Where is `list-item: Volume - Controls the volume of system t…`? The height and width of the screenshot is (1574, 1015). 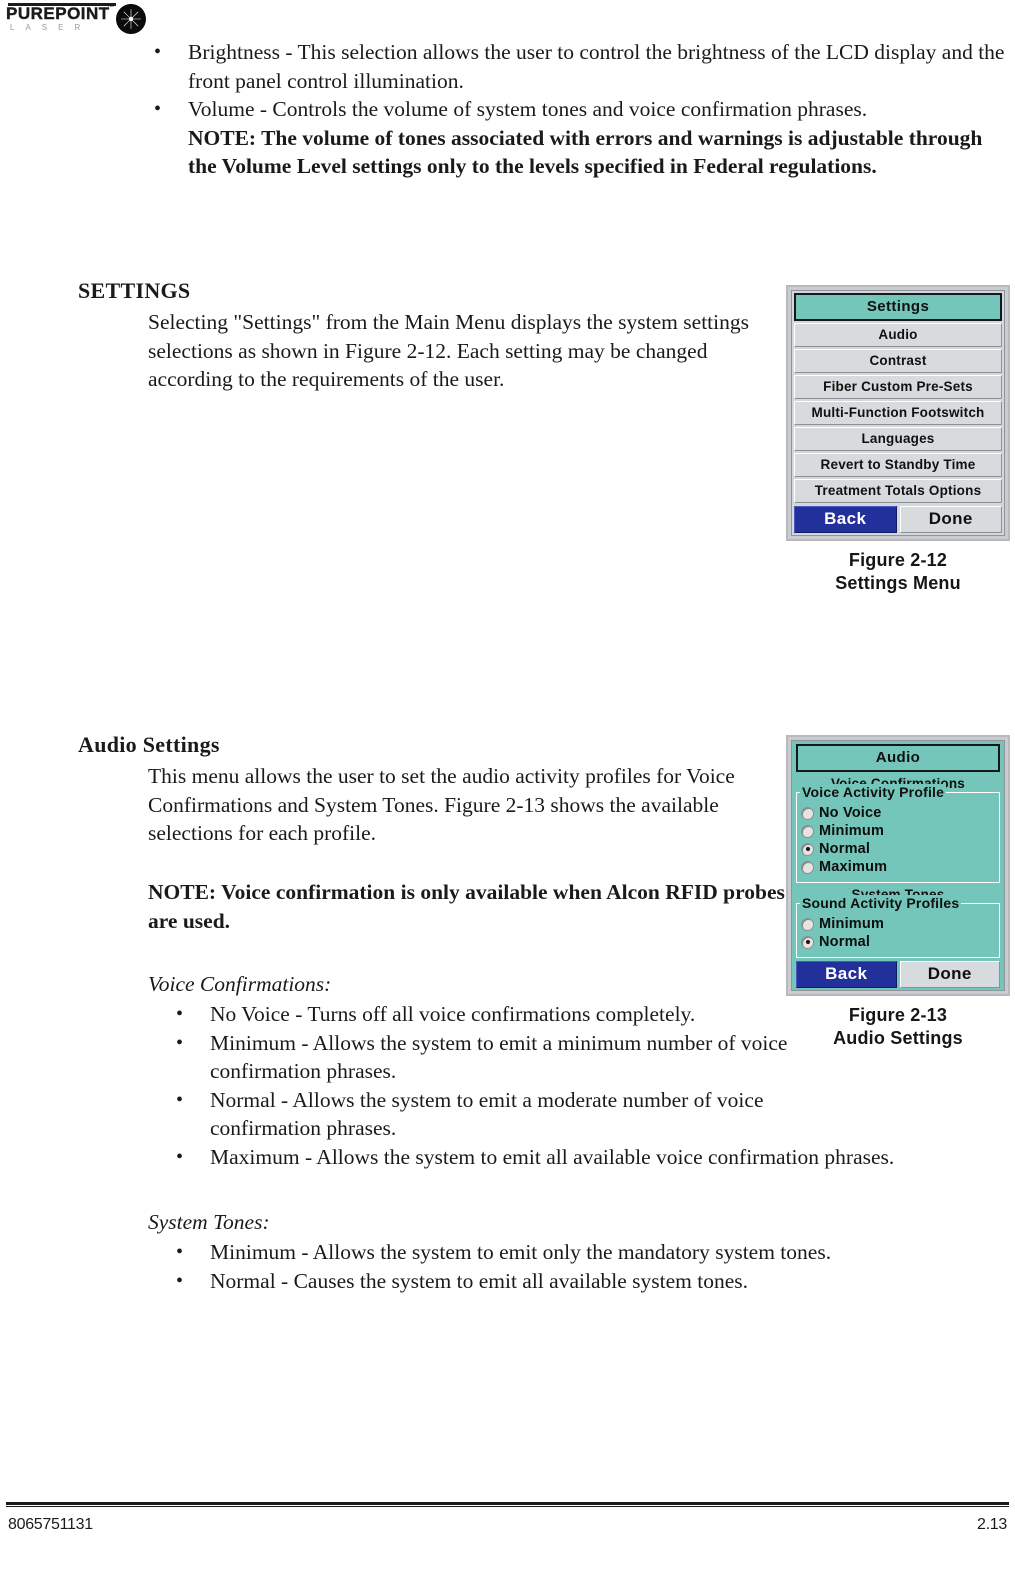 list-item: Volume - Controls the volume of system t… is located at coordinates (566, 138).